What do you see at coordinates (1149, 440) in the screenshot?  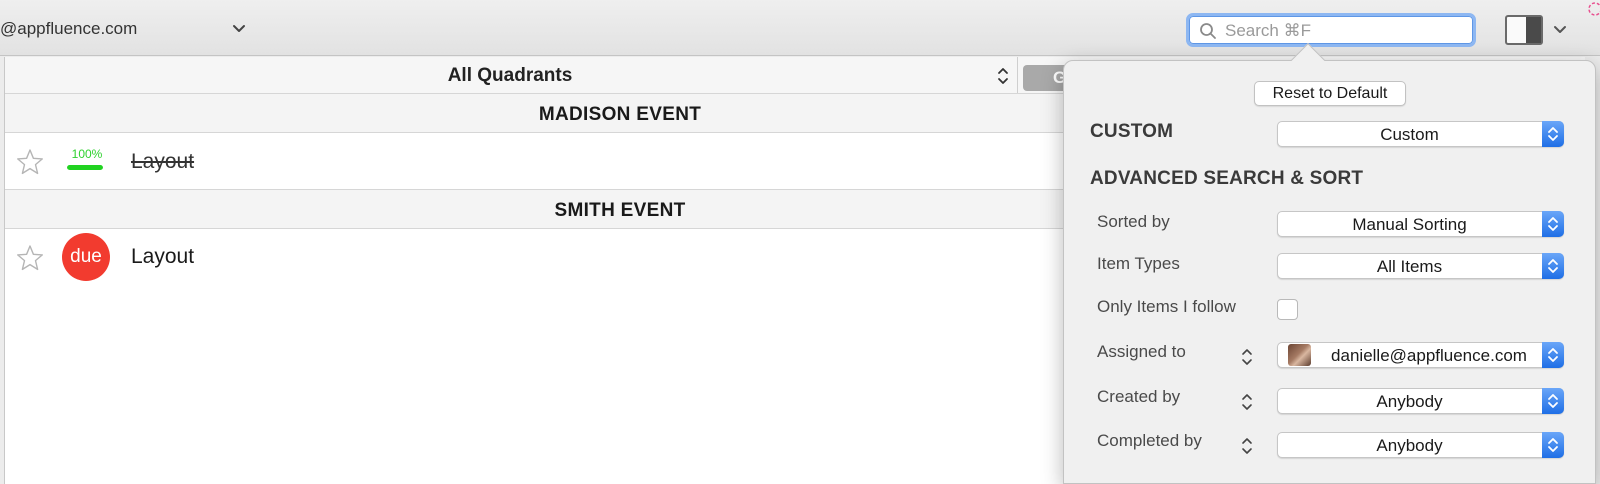 I see `completed-by-label: Completed by` at bounding box center [1149, 440].